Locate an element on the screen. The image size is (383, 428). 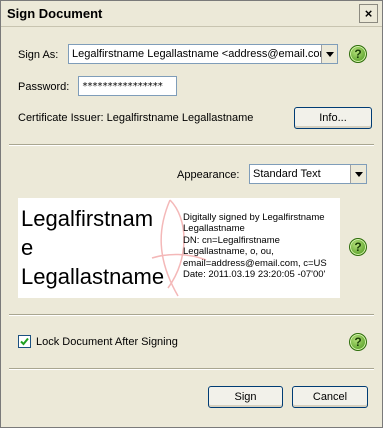
lock-document-label: Lock Document After Signing is located at coordinates (107, 342).